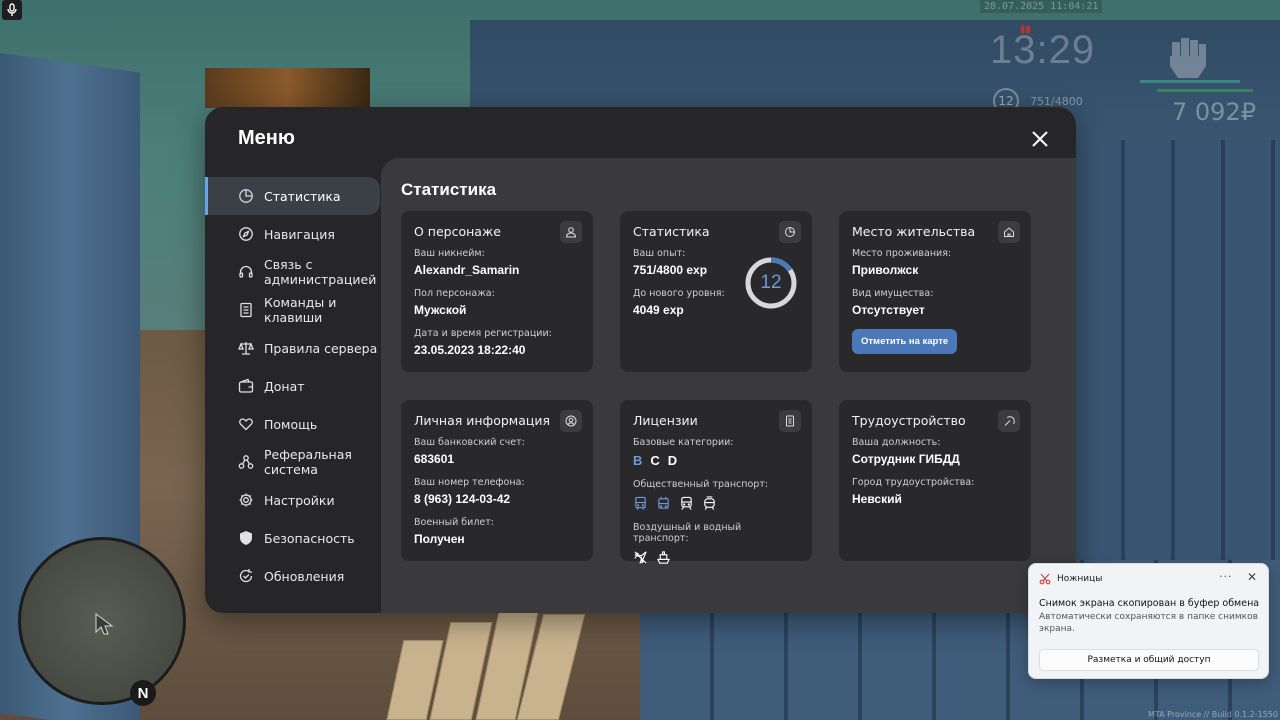 This screenshot has width=1280, height=720. I want to click on residence-value: Приволжск, so click(885, 270).